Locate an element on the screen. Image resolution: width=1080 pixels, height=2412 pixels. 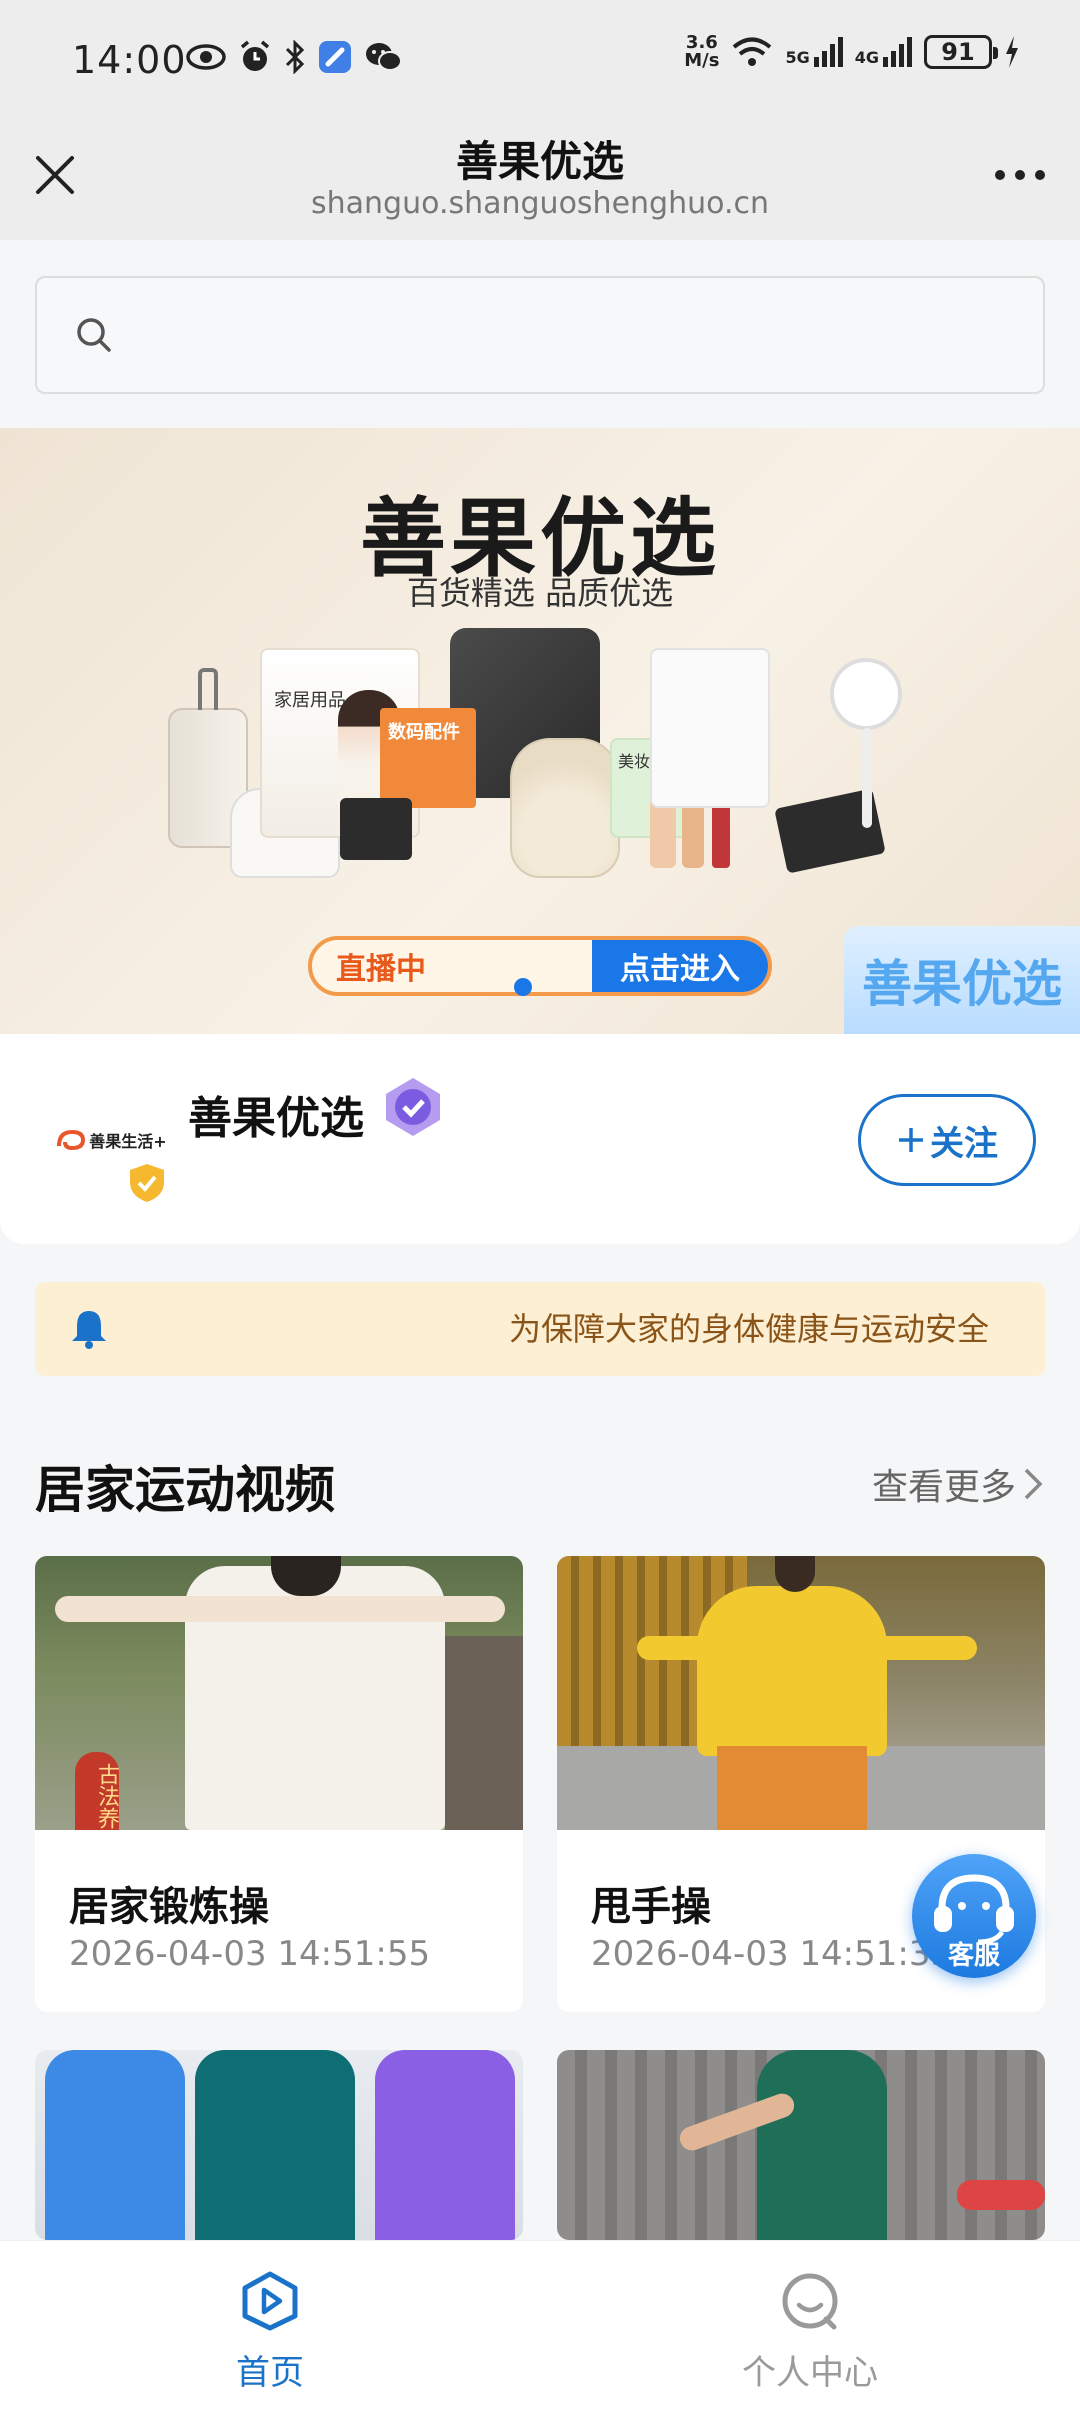
view-more-link: 查看更多 is located at coordinates (958, 1484).